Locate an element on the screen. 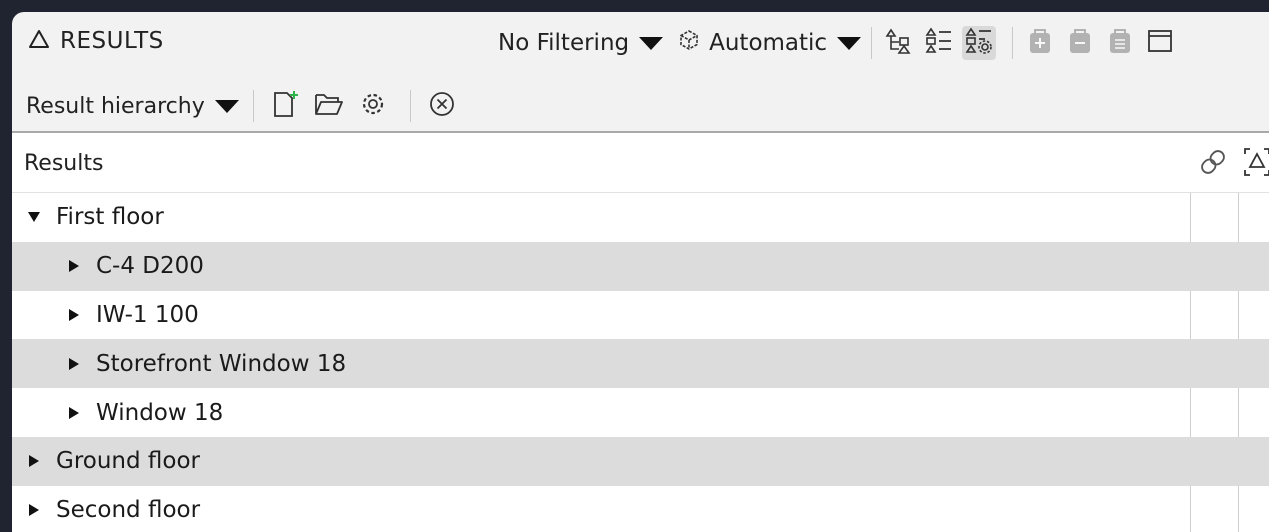  table-row: Second floor is located at coordinates (640, 509).